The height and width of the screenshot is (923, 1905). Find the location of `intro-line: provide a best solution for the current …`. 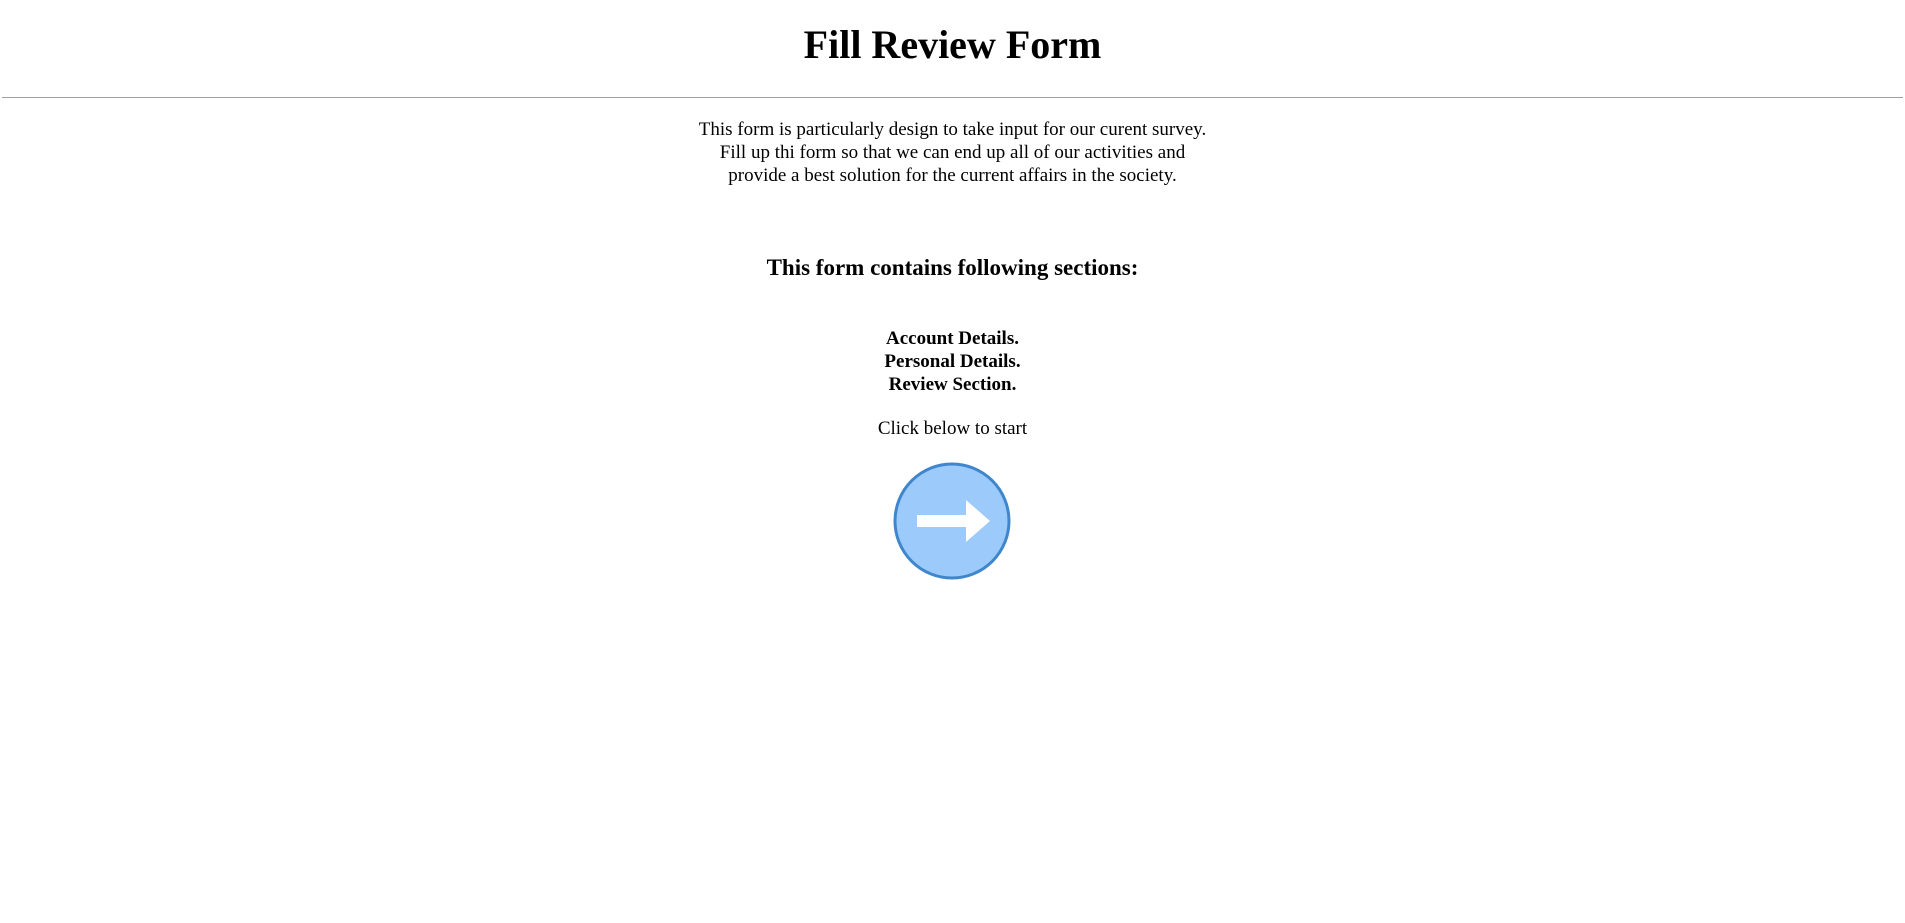

intro-line: provide a best solution for the current … is located at coordinates (952, 175).